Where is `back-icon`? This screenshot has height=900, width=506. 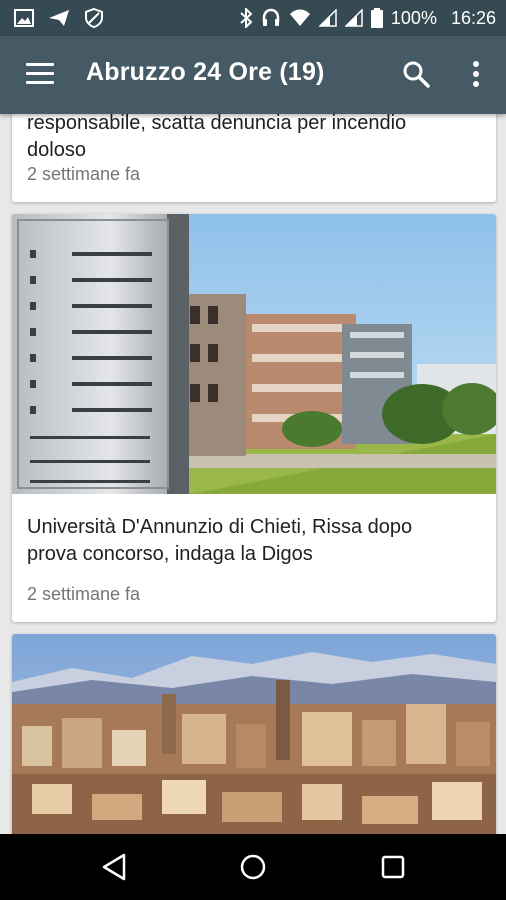
back-icon is located at coordinates (115, 867).